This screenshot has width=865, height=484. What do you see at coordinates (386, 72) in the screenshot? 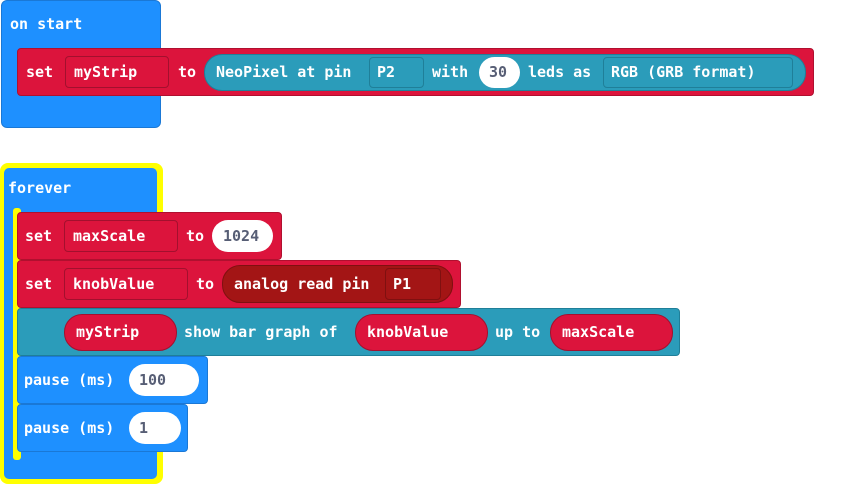
I see `pin-value: P2` at bounding box center [386, 72].